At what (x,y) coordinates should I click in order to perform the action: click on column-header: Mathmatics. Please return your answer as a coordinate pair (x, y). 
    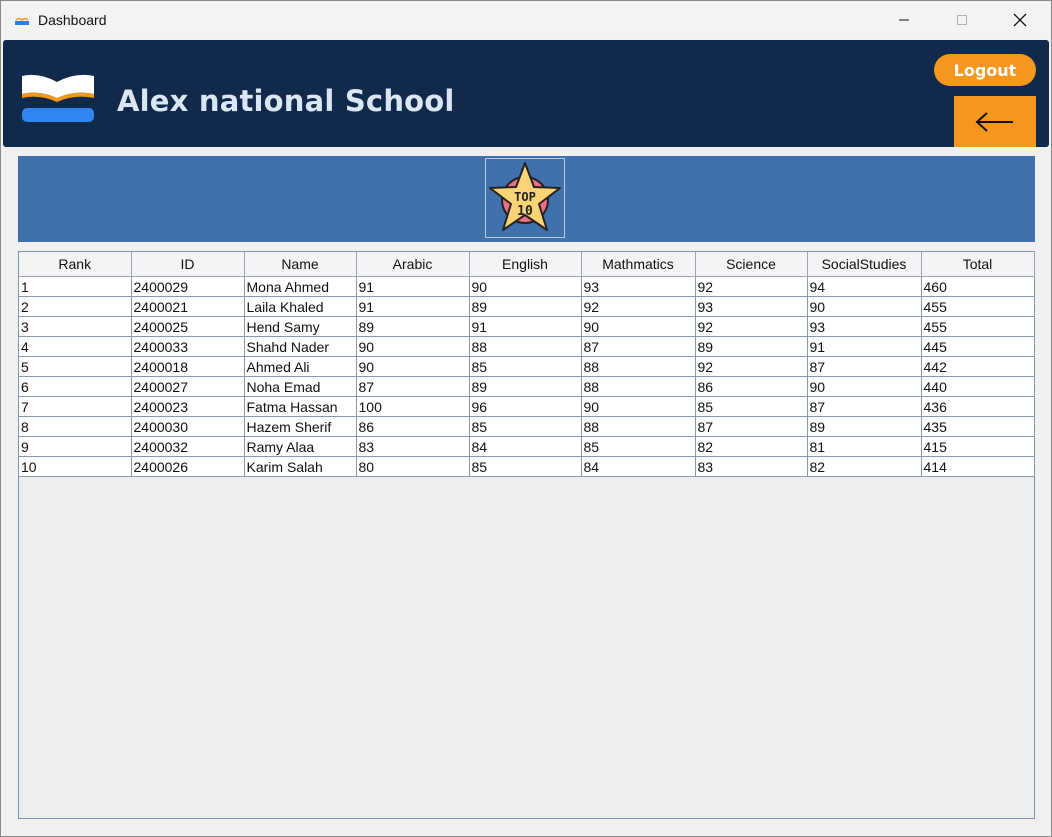
    Looking at the image, I should click on (638, 264).